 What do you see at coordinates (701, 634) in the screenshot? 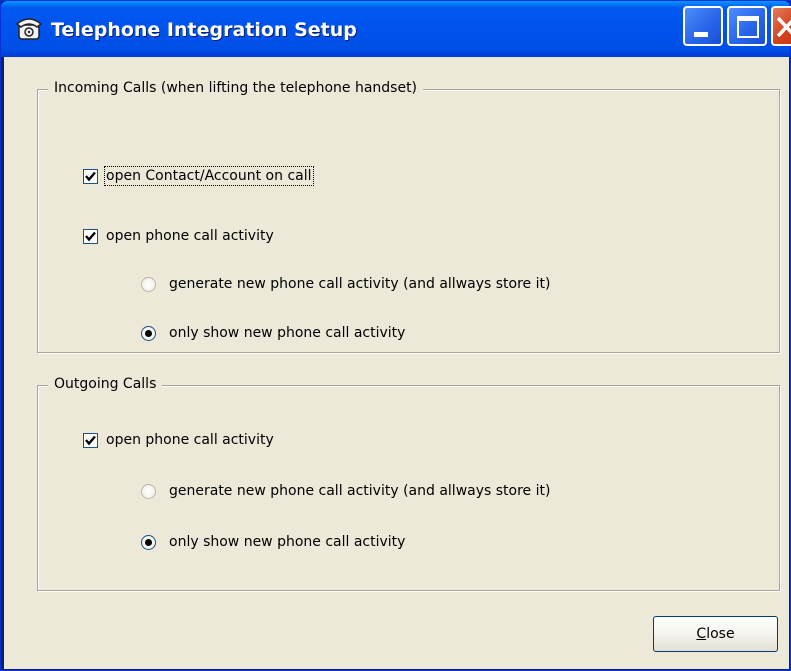
I see `close-button-mnemonic: C` at bounding box center [701, 634].